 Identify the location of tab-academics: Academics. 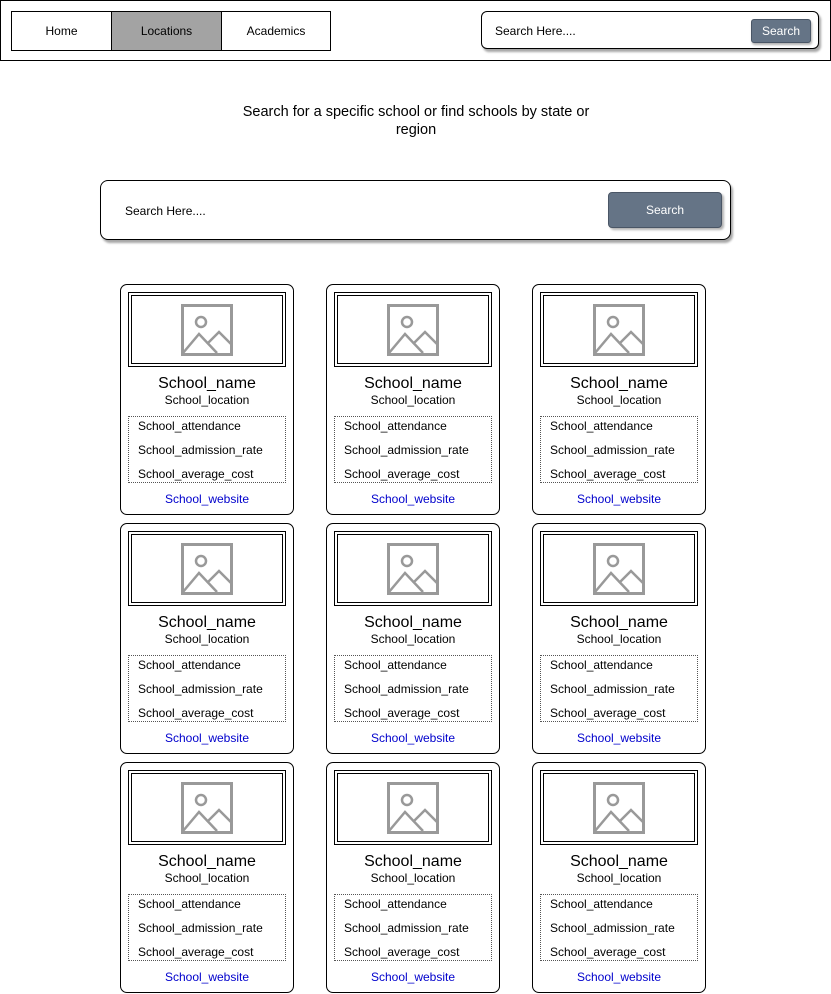
(275, 31).